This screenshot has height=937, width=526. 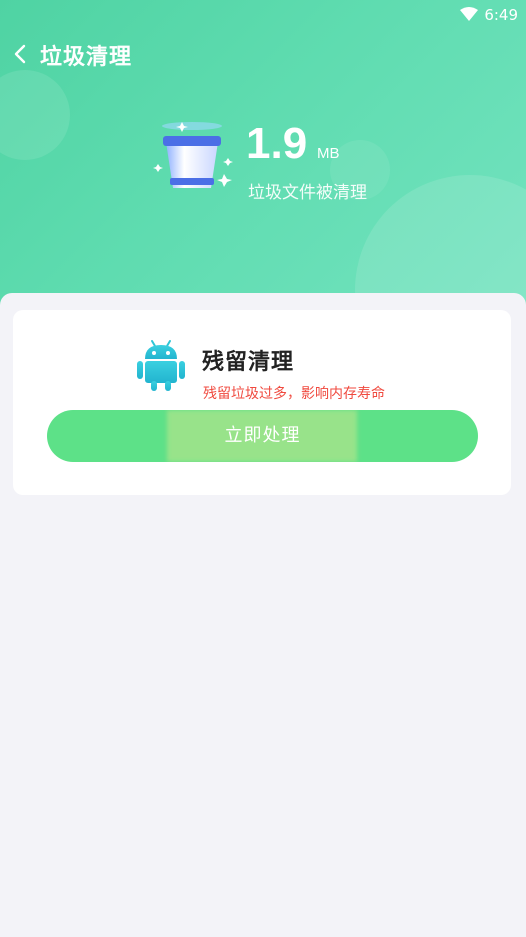 I want to click on android-icon, so click(x=161, y=365).